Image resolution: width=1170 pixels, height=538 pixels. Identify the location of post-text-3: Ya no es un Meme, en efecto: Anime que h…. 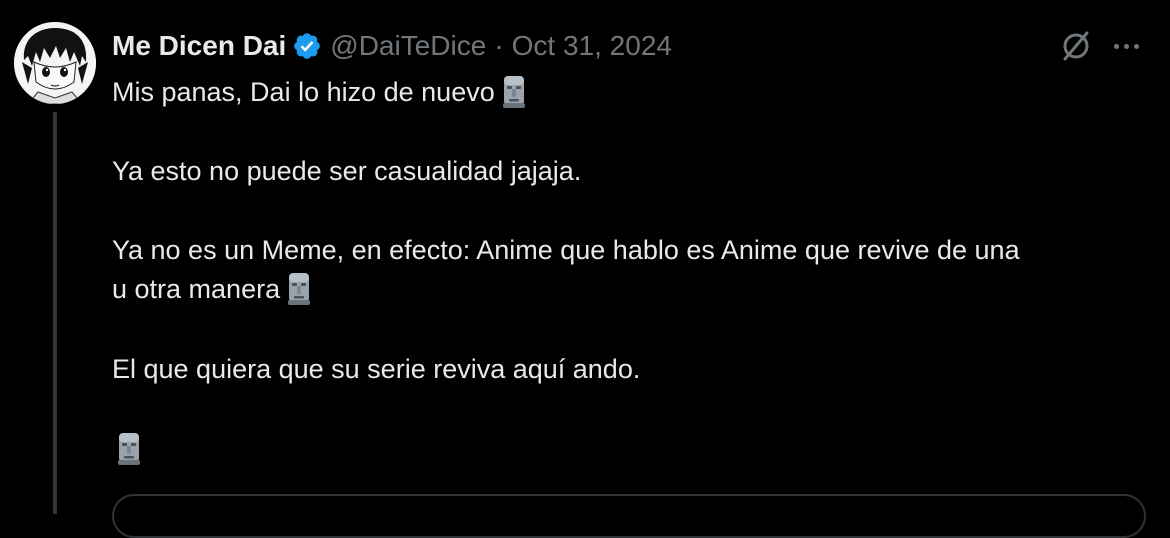
(566, 250).